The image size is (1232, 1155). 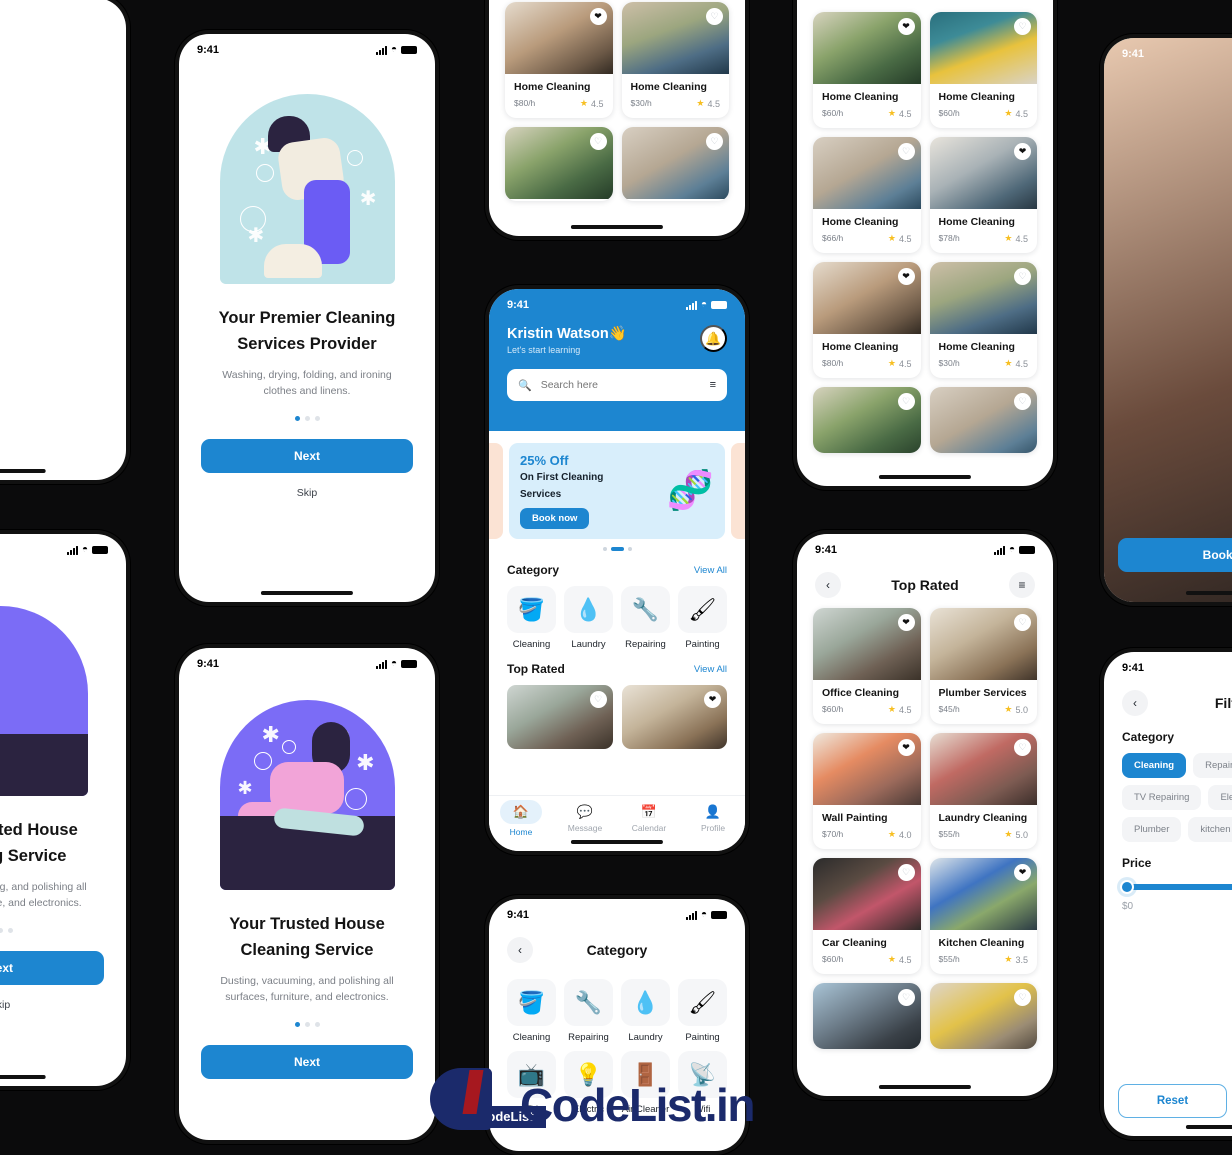 I want to click on service-card: ❤ Home Cleaning $60/h ★ 4.5, so click(x=867, y=70).